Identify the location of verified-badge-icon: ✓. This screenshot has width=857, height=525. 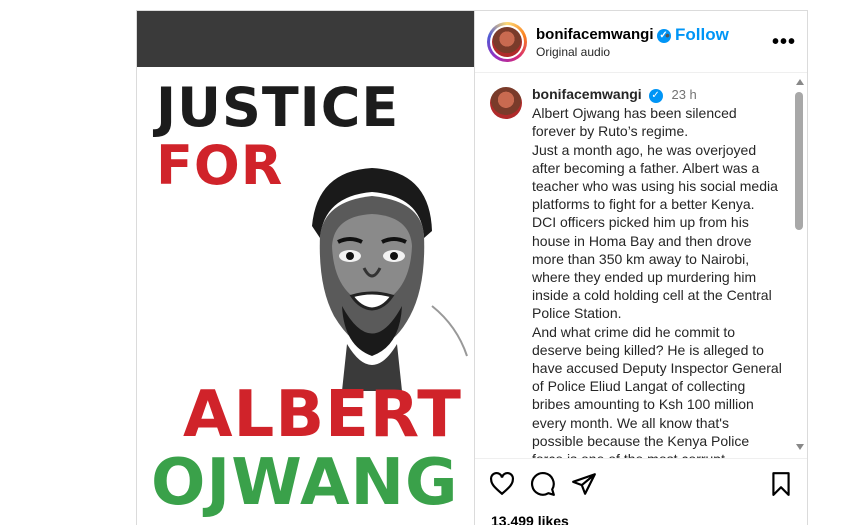
(655, 96).